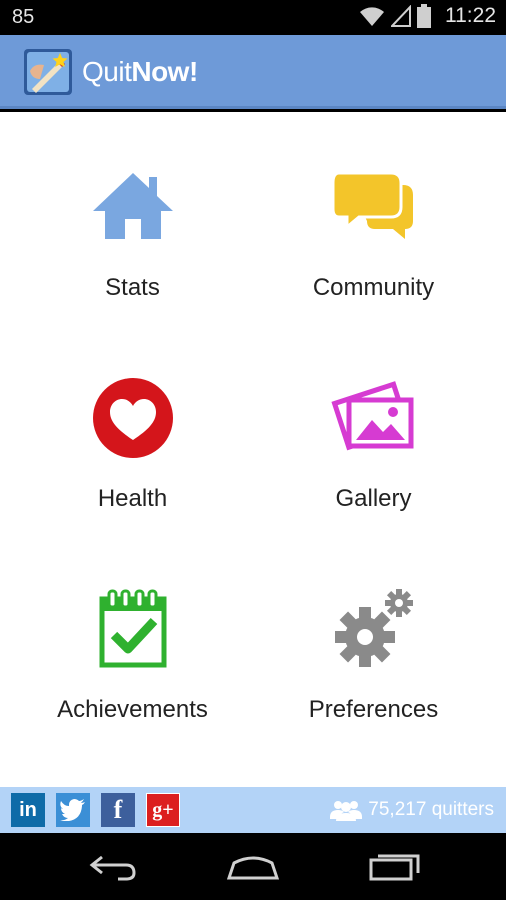 The width and height of the screenshot is (506, 900). Describe the element at coordinates (132, 418) in the screenshot. I see `heart-icon` at that location.